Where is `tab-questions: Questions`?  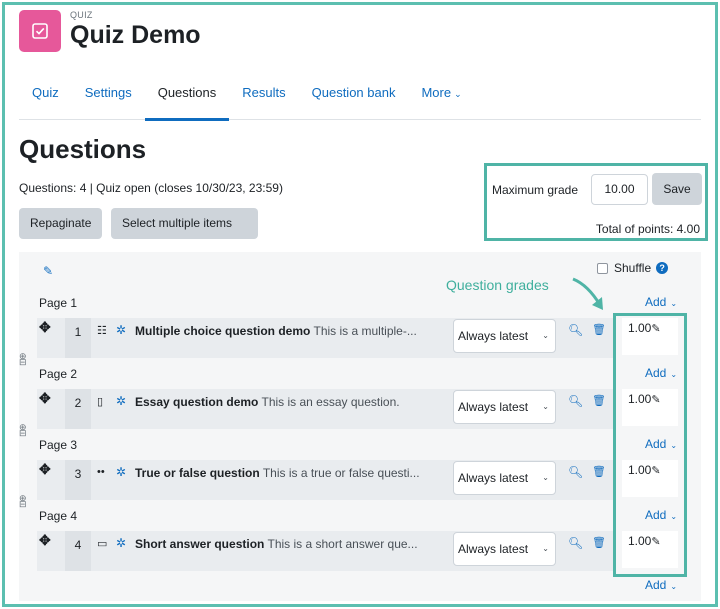
tab-questions: Questions is located at coordinates (187, 96).